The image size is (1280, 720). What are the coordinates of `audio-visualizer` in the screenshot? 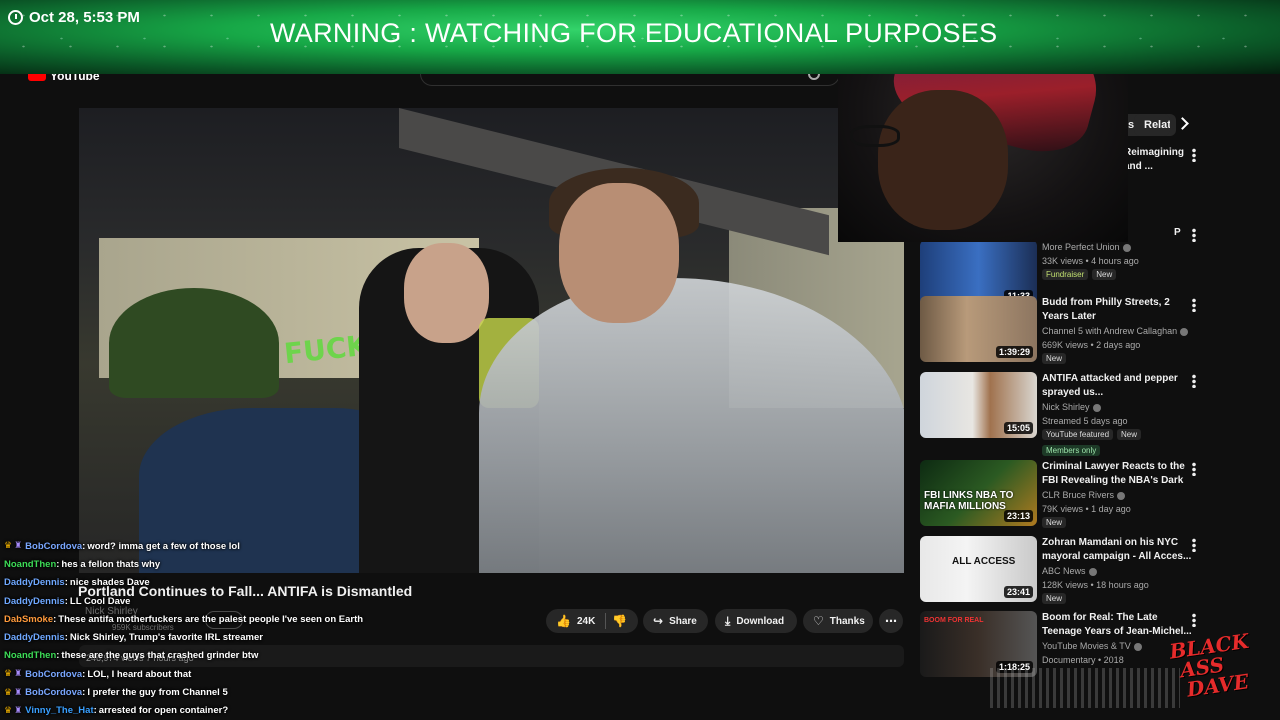 It's located at (1085, 688).